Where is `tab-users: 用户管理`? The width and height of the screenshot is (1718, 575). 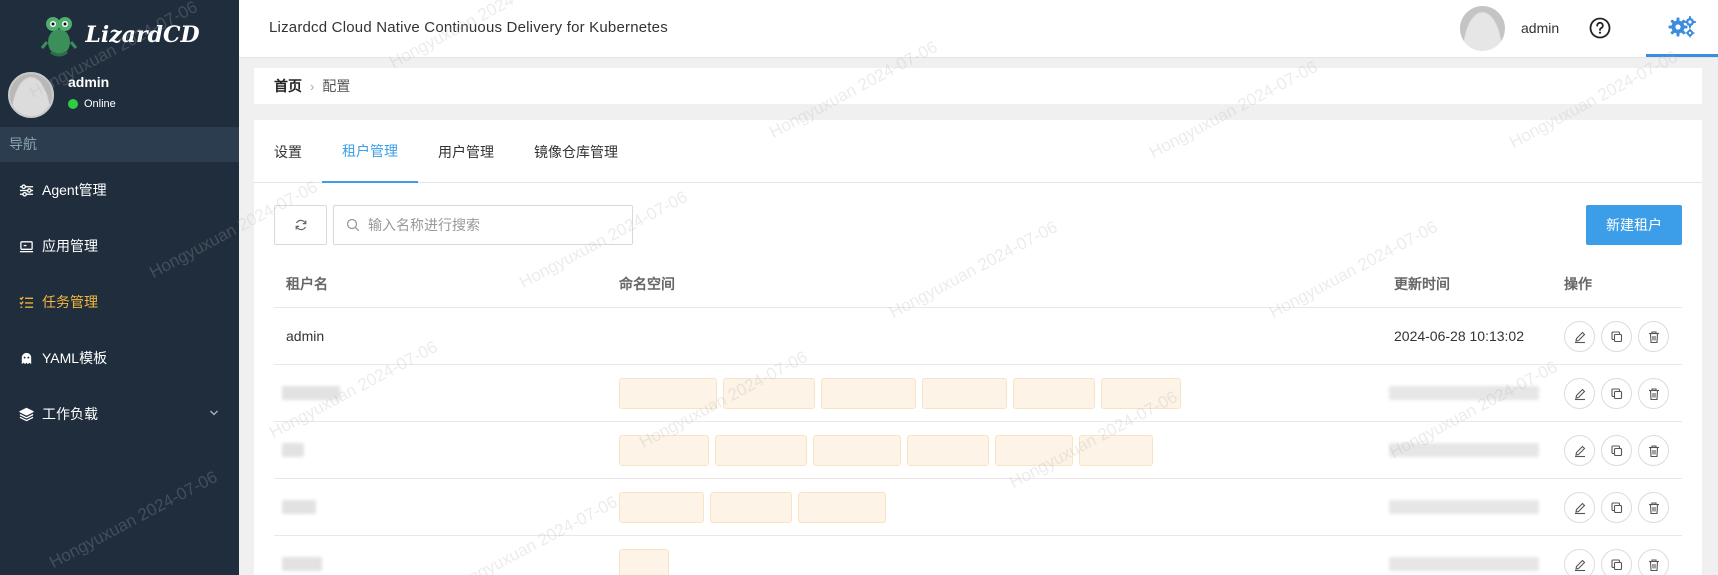 tab-users: 用户管理 is located at coordinates (466, 151).